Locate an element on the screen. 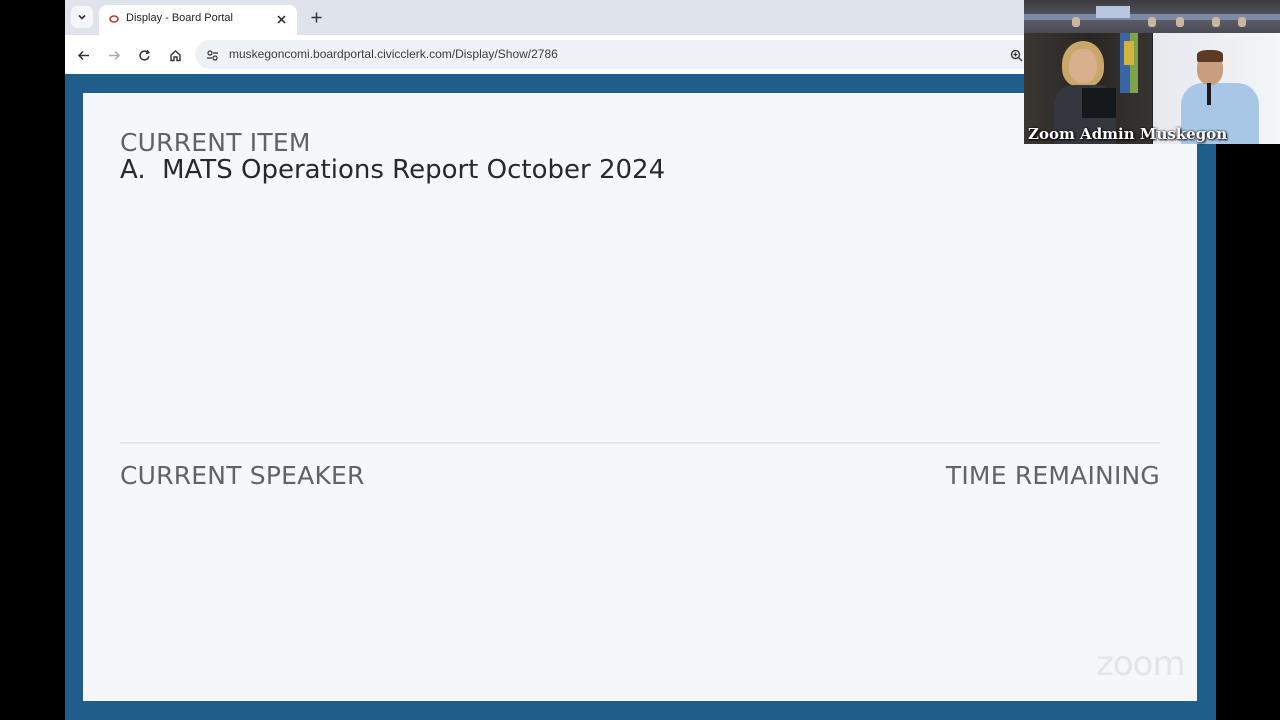 The image size is (1280, 720). reload-icon is located at coordinates (144, 55).